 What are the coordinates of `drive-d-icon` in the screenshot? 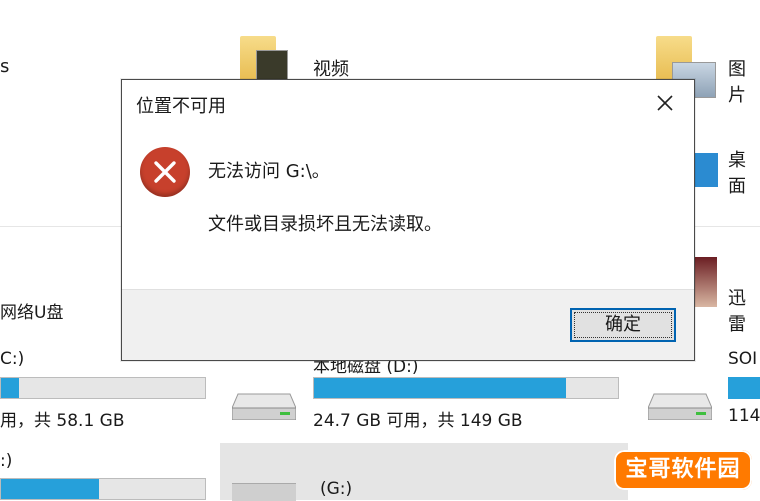 It's located at (264, 405).